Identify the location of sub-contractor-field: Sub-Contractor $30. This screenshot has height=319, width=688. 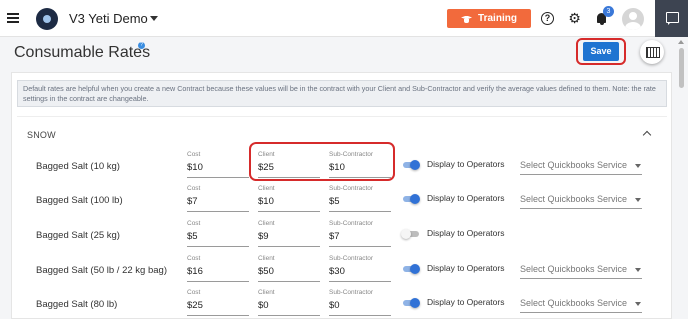
(360, 267).